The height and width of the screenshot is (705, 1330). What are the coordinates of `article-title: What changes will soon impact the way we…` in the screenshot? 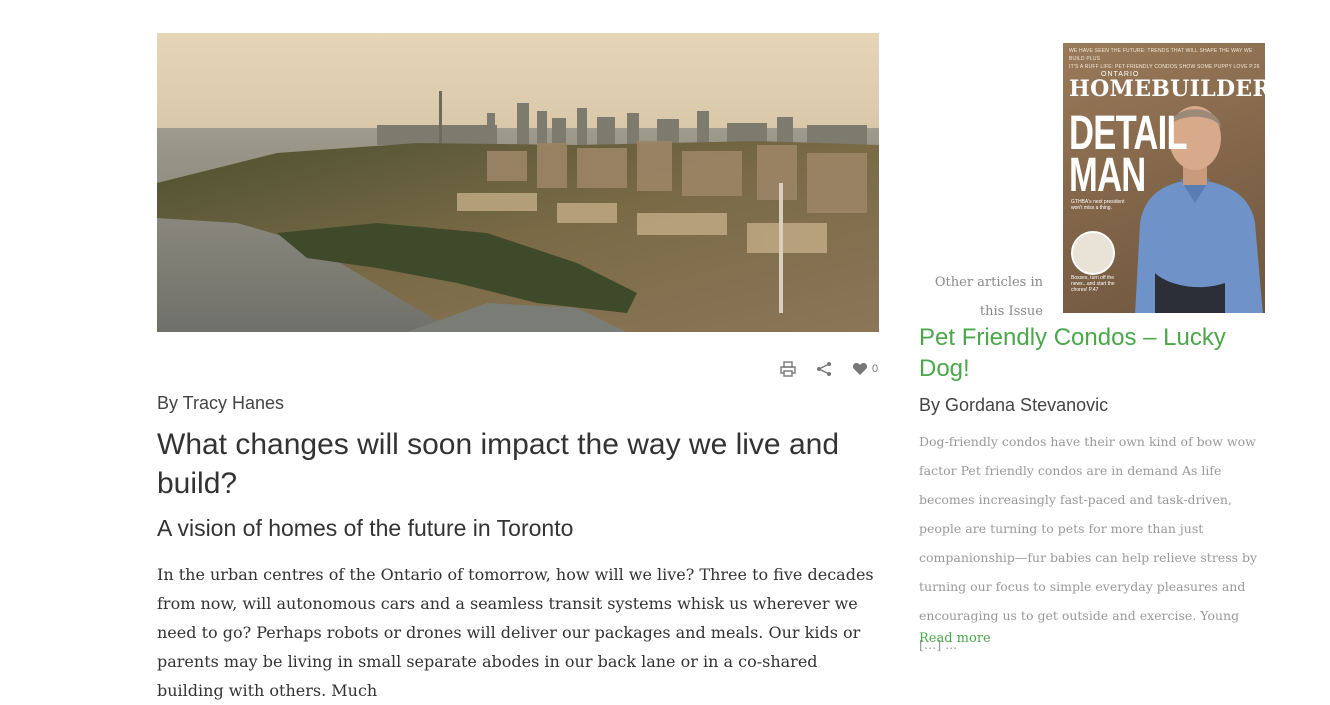 It's located at (498, 464).